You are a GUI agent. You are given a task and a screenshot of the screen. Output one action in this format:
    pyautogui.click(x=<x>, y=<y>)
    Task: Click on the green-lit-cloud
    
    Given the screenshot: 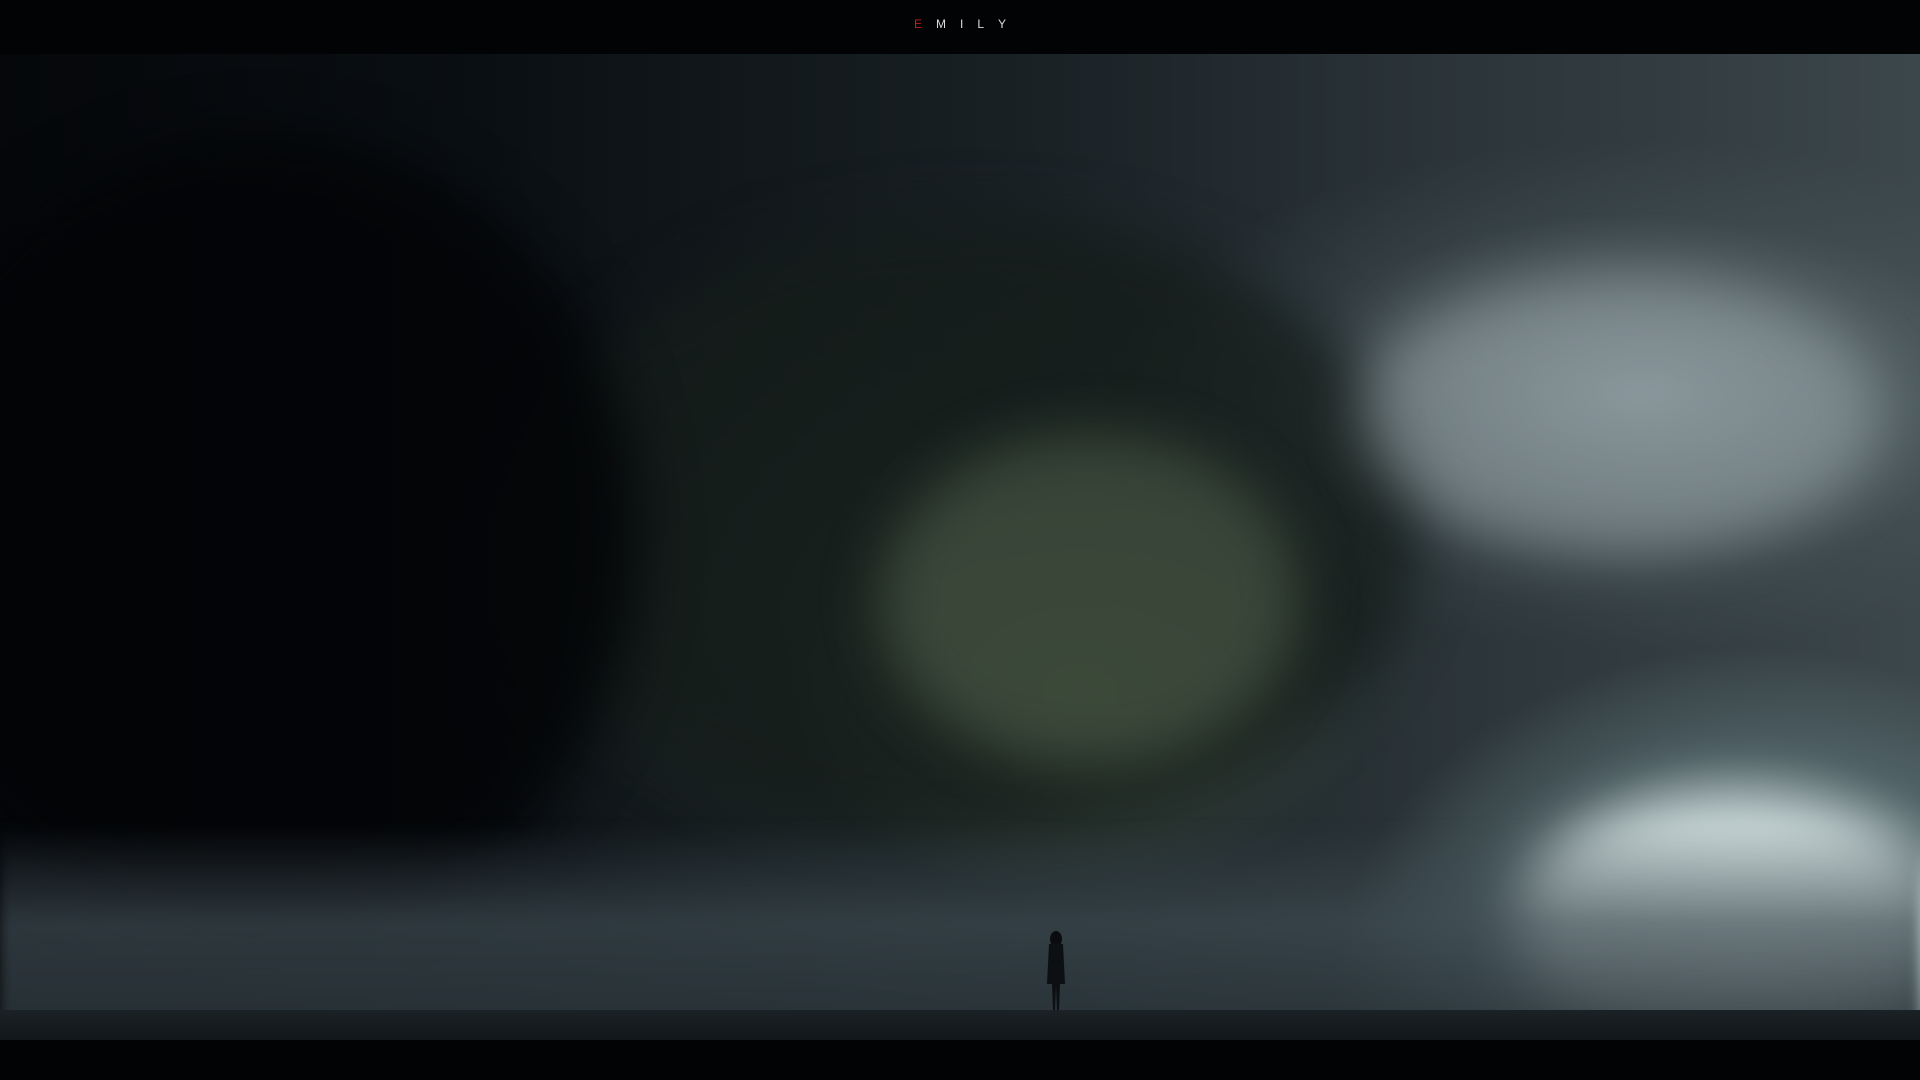 What is the action you would take?
    pyautogui.click(x=1090, y=599)
    